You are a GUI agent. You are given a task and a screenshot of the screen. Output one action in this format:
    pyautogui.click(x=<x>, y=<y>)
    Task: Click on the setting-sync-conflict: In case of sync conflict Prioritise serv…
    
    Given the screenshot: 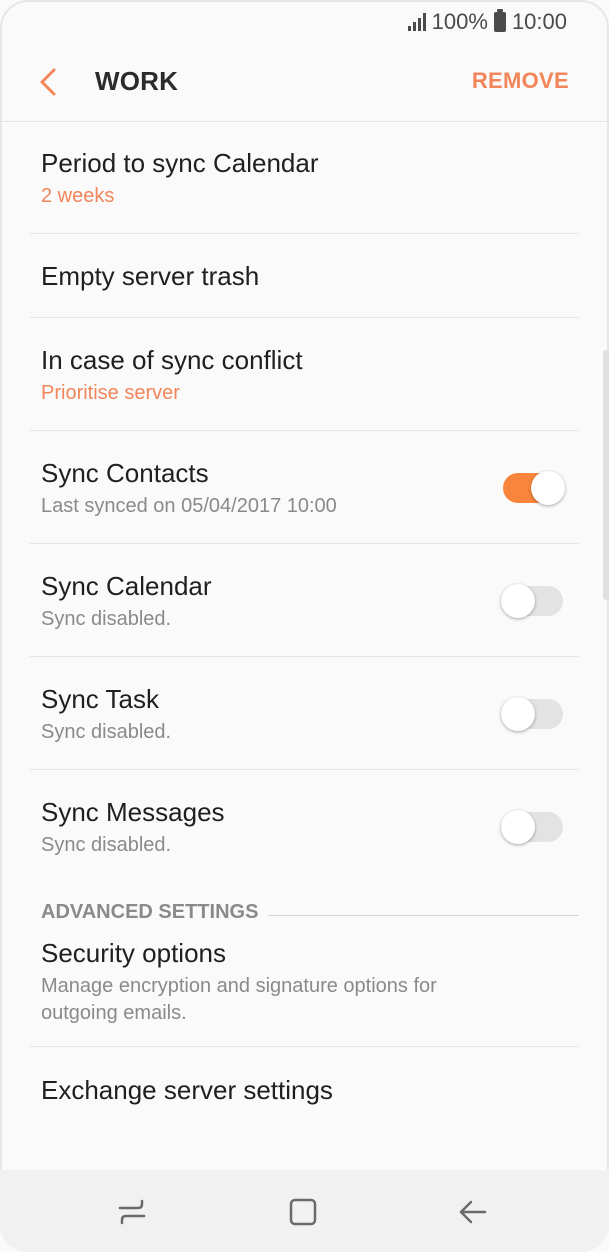 What is the action you would take?
    pyautogui.click(x=304, y=374)
    